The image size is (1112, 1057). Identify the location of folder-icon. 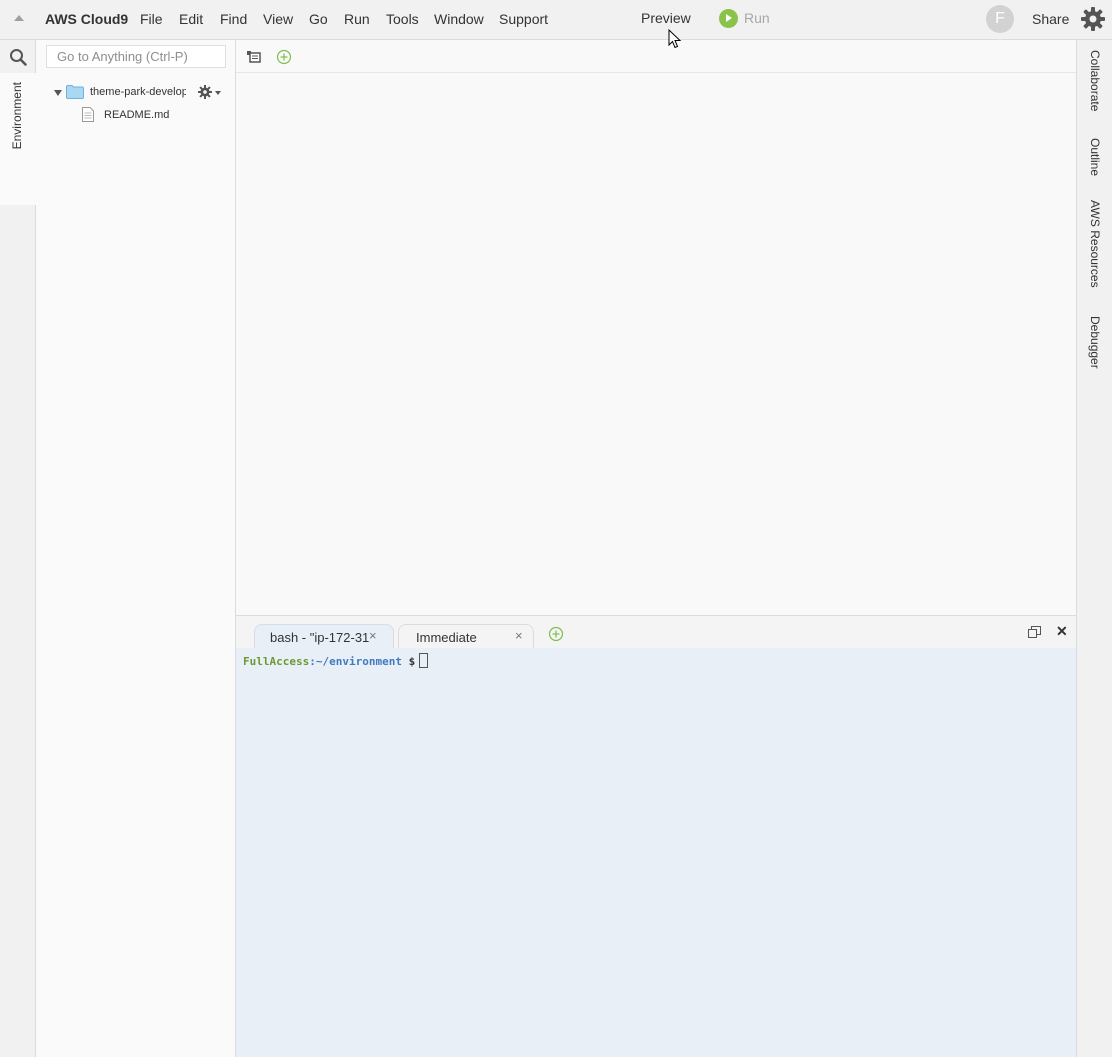
(75, 92).